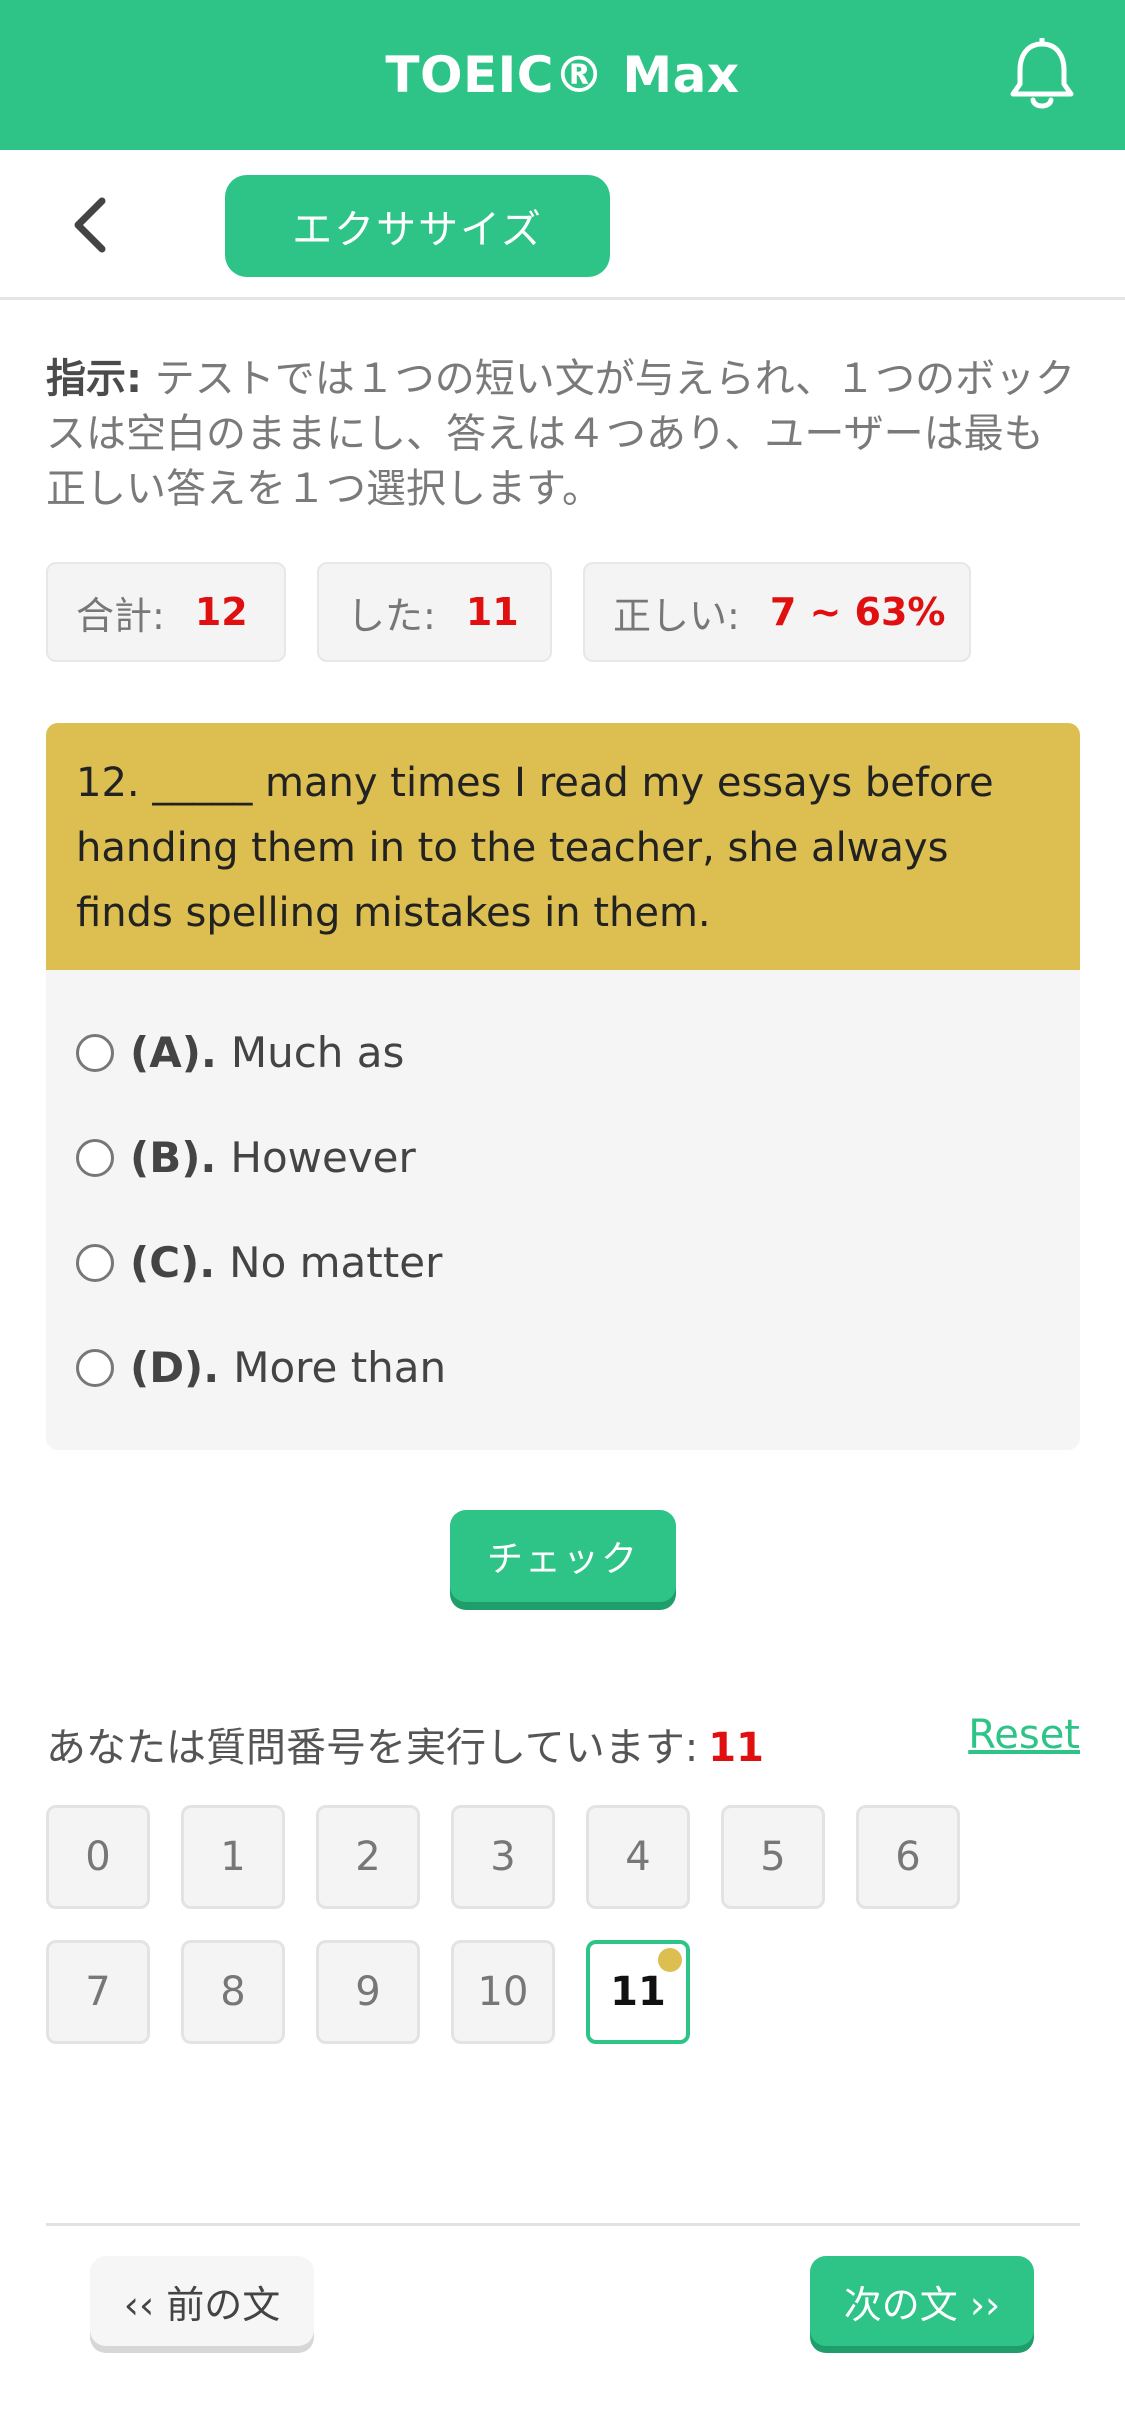 Image resolution: width=1125 pixels, height=2436 pixels. I want to click on previous-sentence-button: ‹‹ 前の文, so click(202, 2301).